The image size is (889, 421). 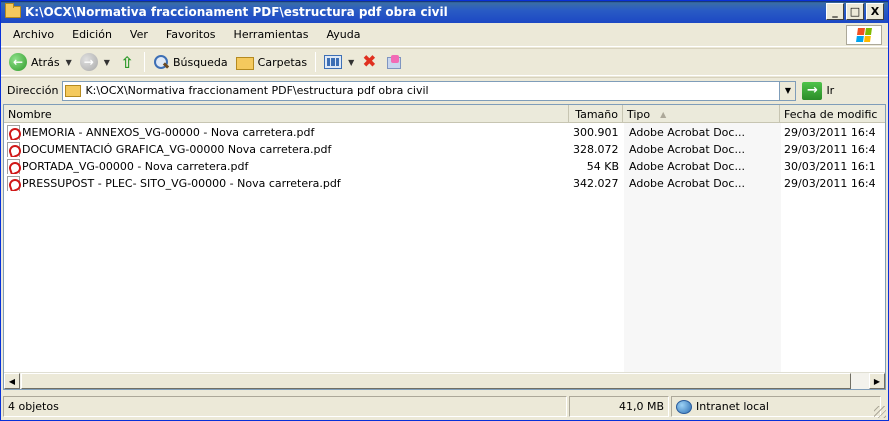 I want to click on delete-icon: ✖, so click(x=369, y=61).